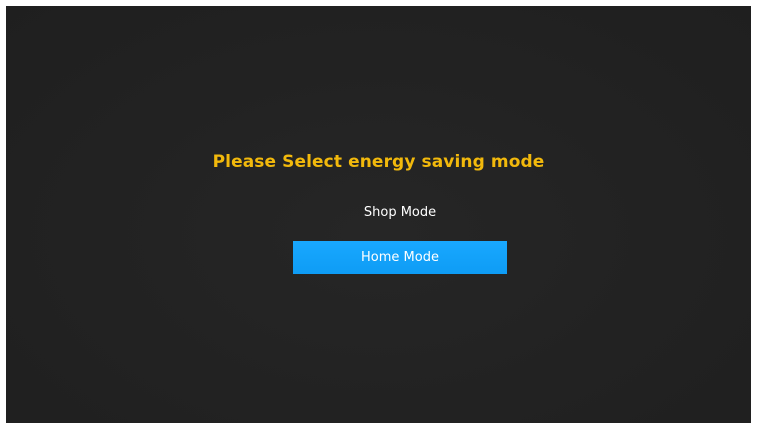 The width and height of the screenshot is (757, 429). What do you see at coordinates (400, 257) in the screenshot?
I see `home-mode-option: Home Mode` at bounding box center [400, 257].